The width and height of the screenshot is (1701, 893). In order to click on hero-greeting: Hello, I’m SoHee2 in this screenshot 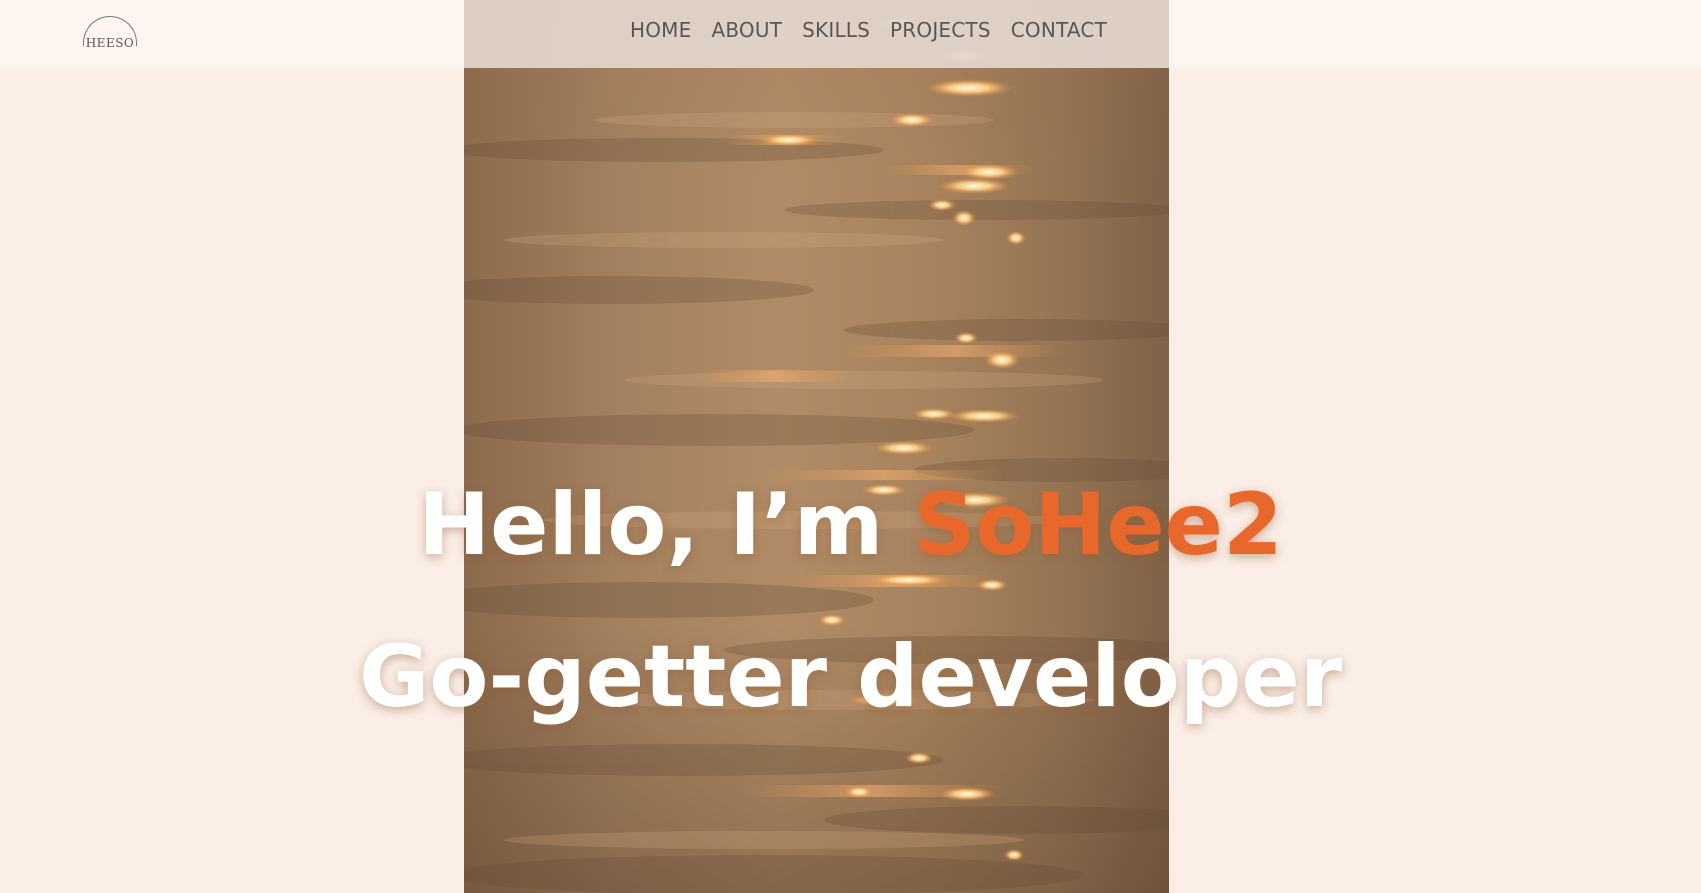, I will do `click(850, 525)`.